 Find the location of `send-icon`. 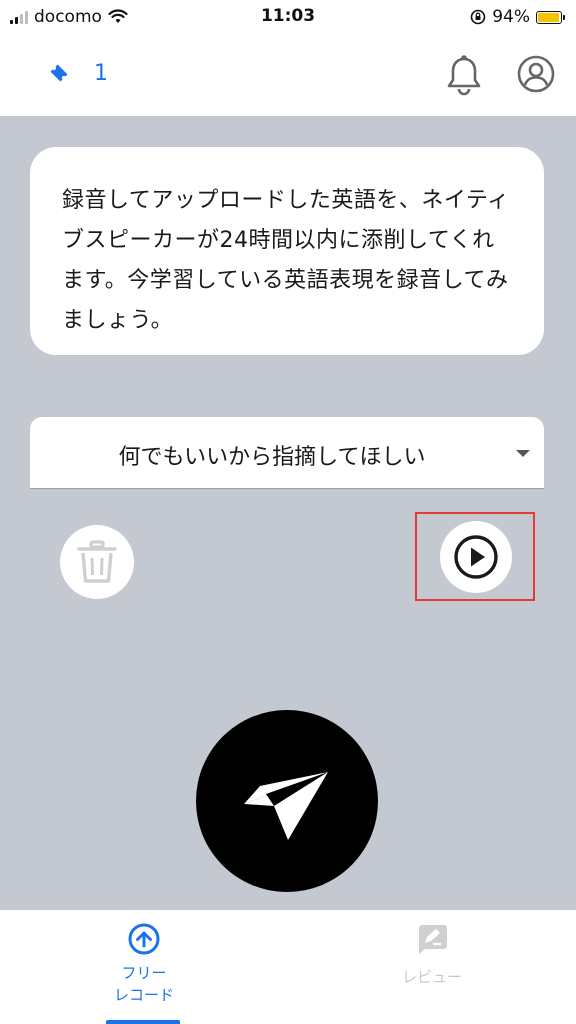

send-icon is located at coordinates (286, 806).